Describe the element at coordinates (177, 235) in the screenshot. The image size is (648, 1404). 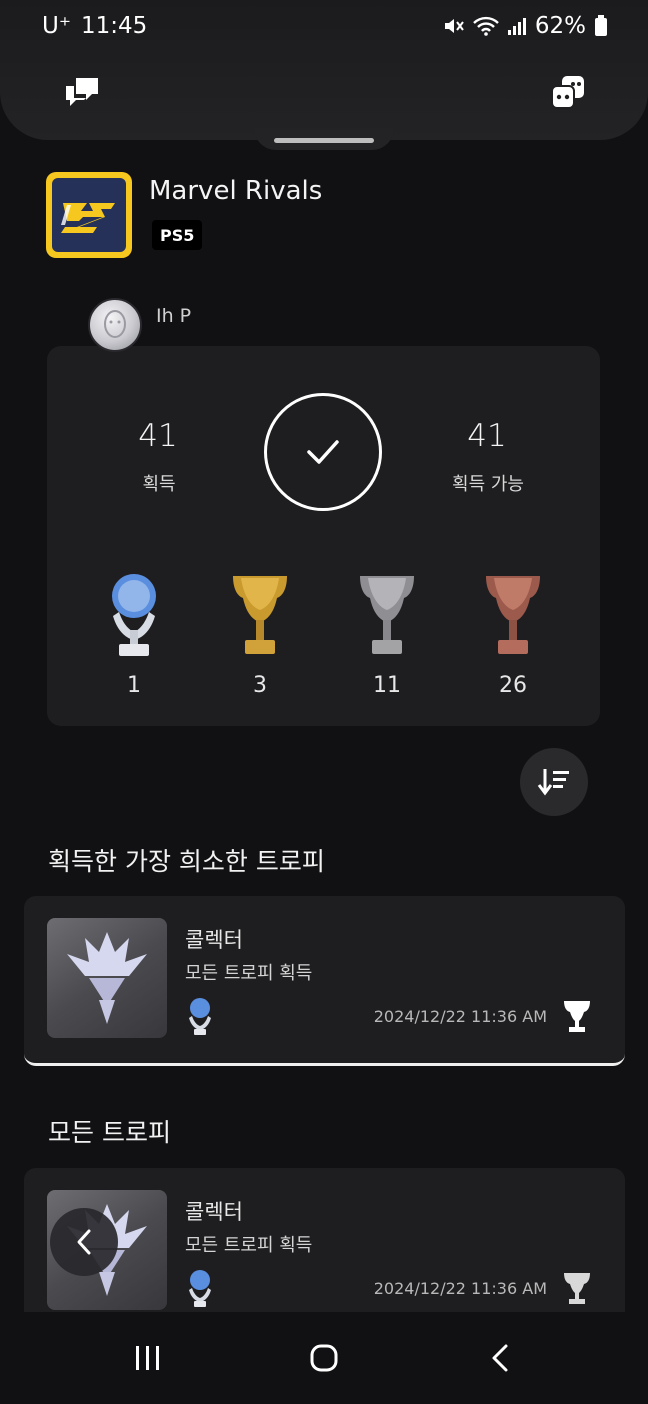
I see `platform-badge: PS5` at that location.